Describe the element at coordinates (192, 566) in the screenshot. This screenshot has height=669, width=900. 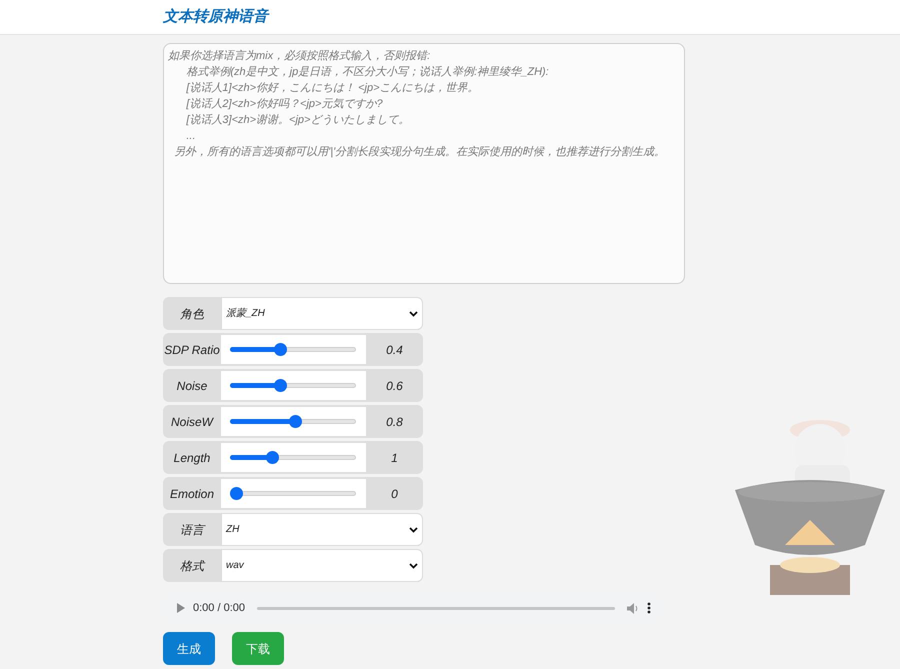
I see `control-label: 格式` at that location.